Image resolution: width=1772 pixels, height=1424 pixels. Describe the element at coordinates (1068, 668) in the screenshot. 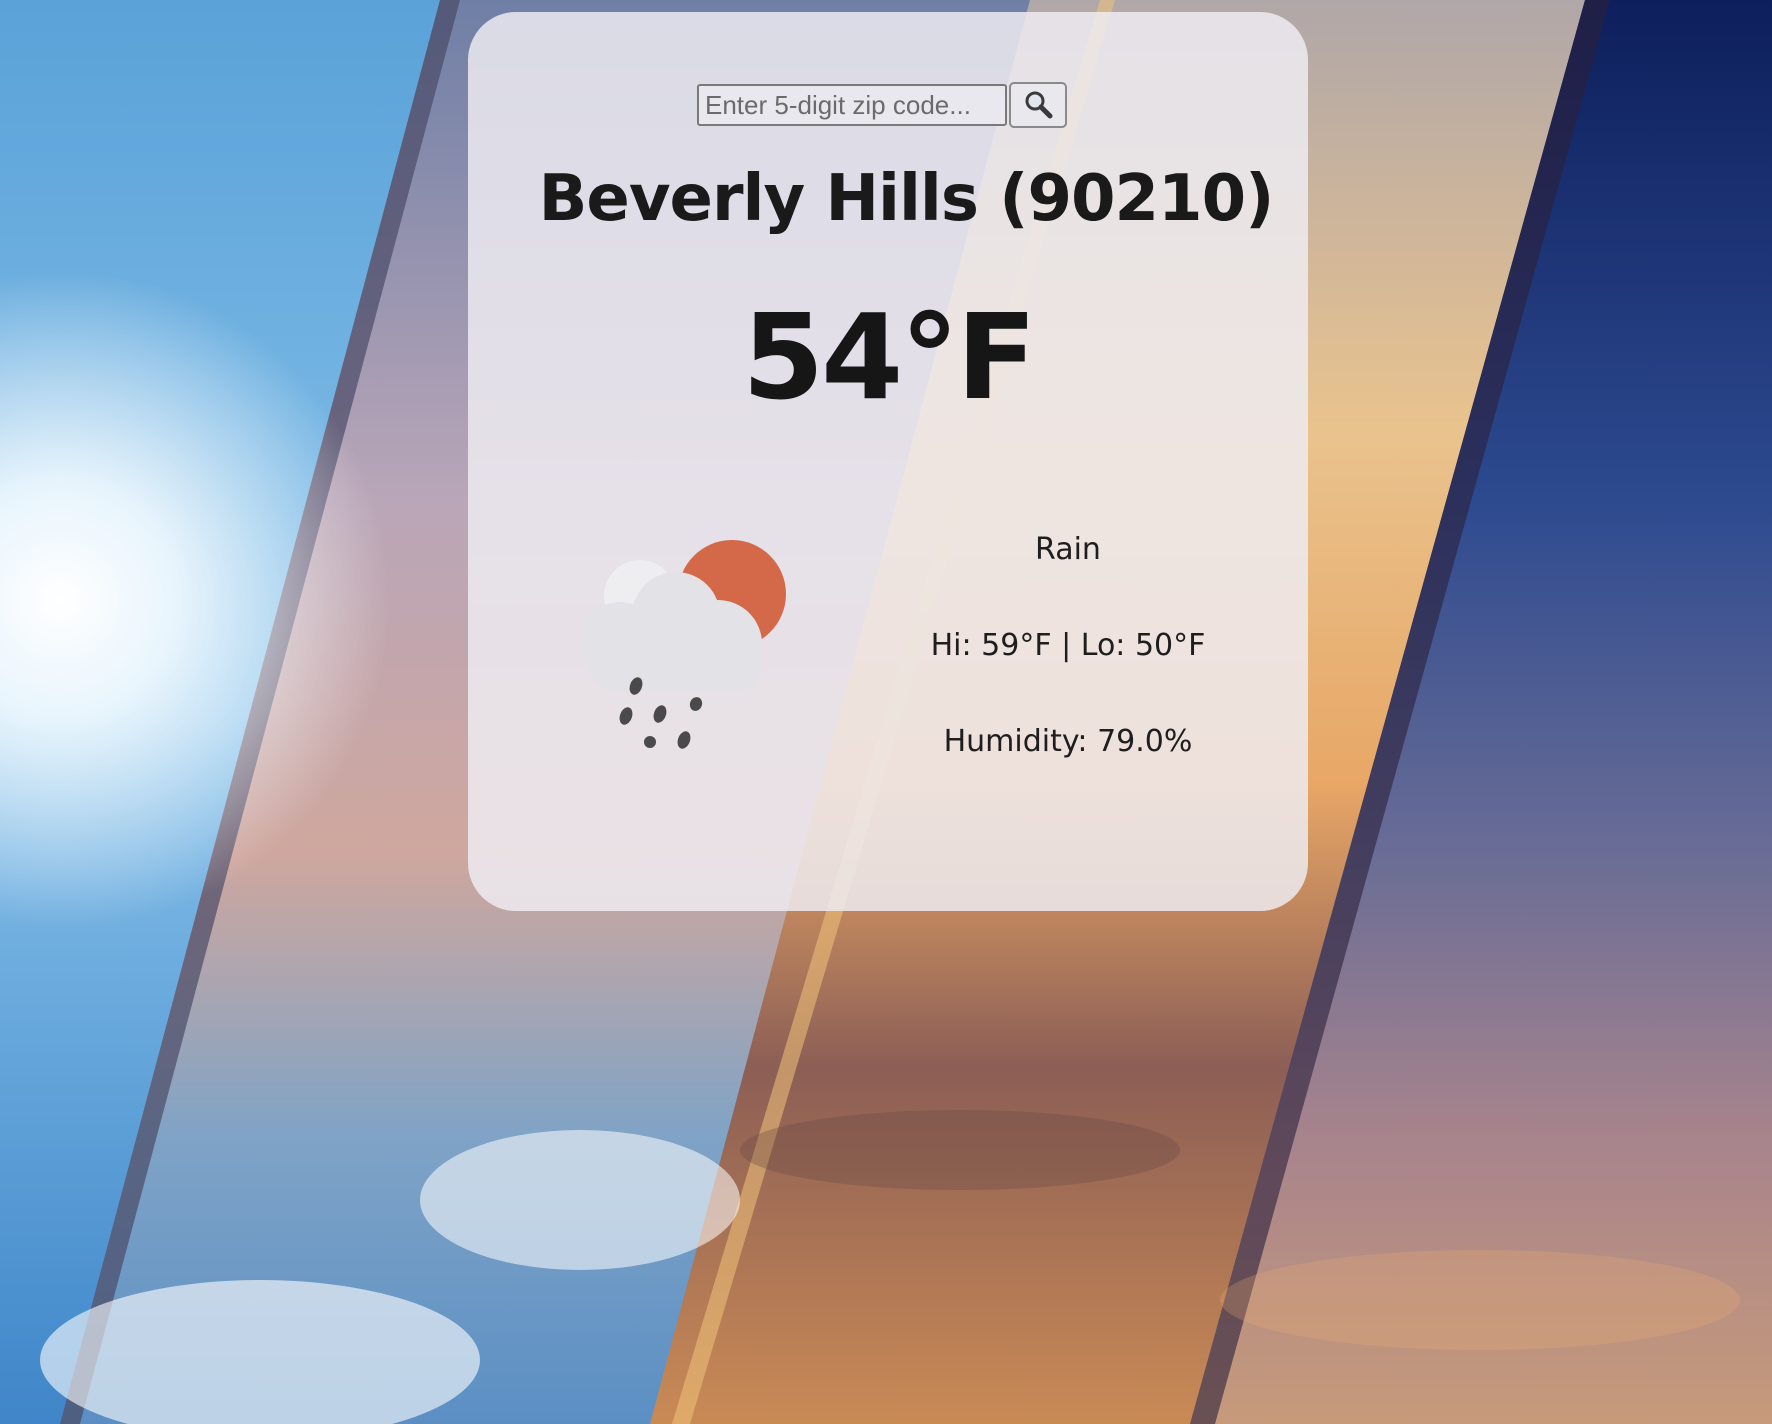

I see `weather-details: Rain Hi: 59°F | Lo: 50°F Humidity: 79.0%` at that location.